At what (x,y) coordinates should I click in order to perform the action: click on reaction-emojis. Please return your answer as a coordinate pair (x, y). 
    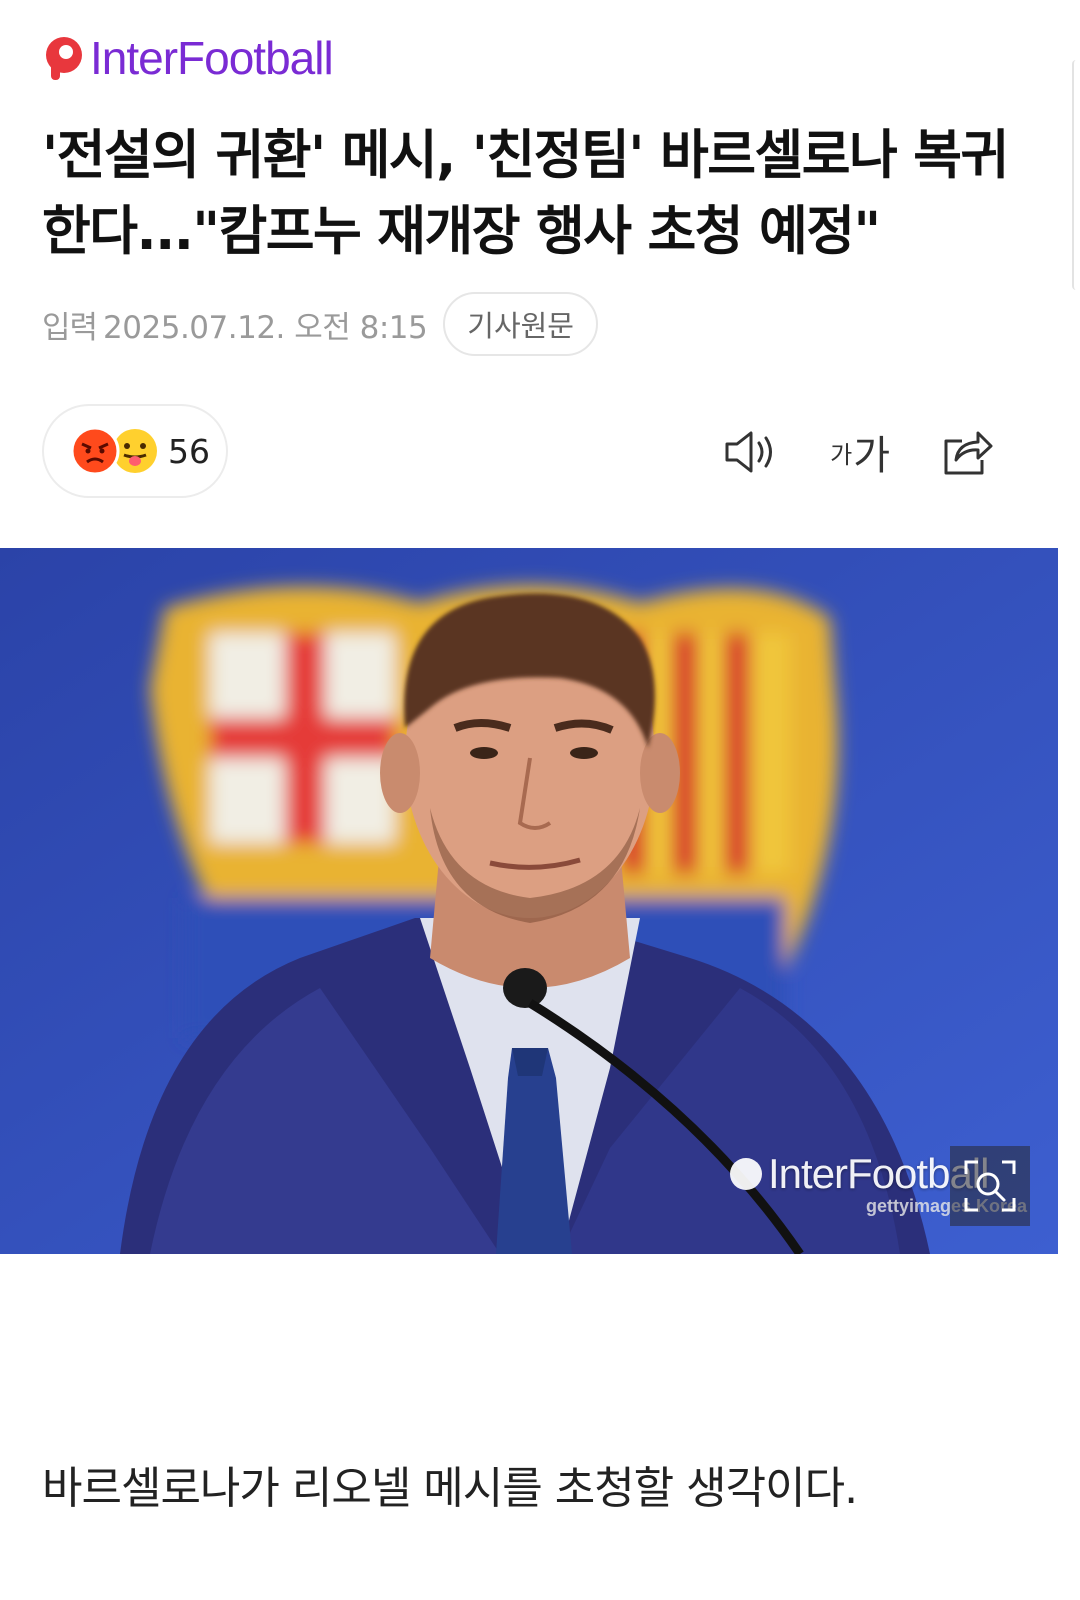
    Looking at the image, I should click on (116, 451).